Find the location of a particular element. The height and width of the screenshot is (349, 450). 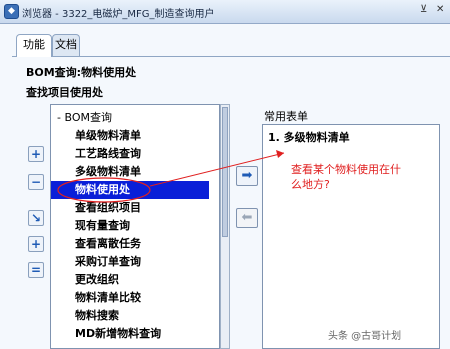

tree-item: 查看离散任务 is located at coordinates (130, 244).